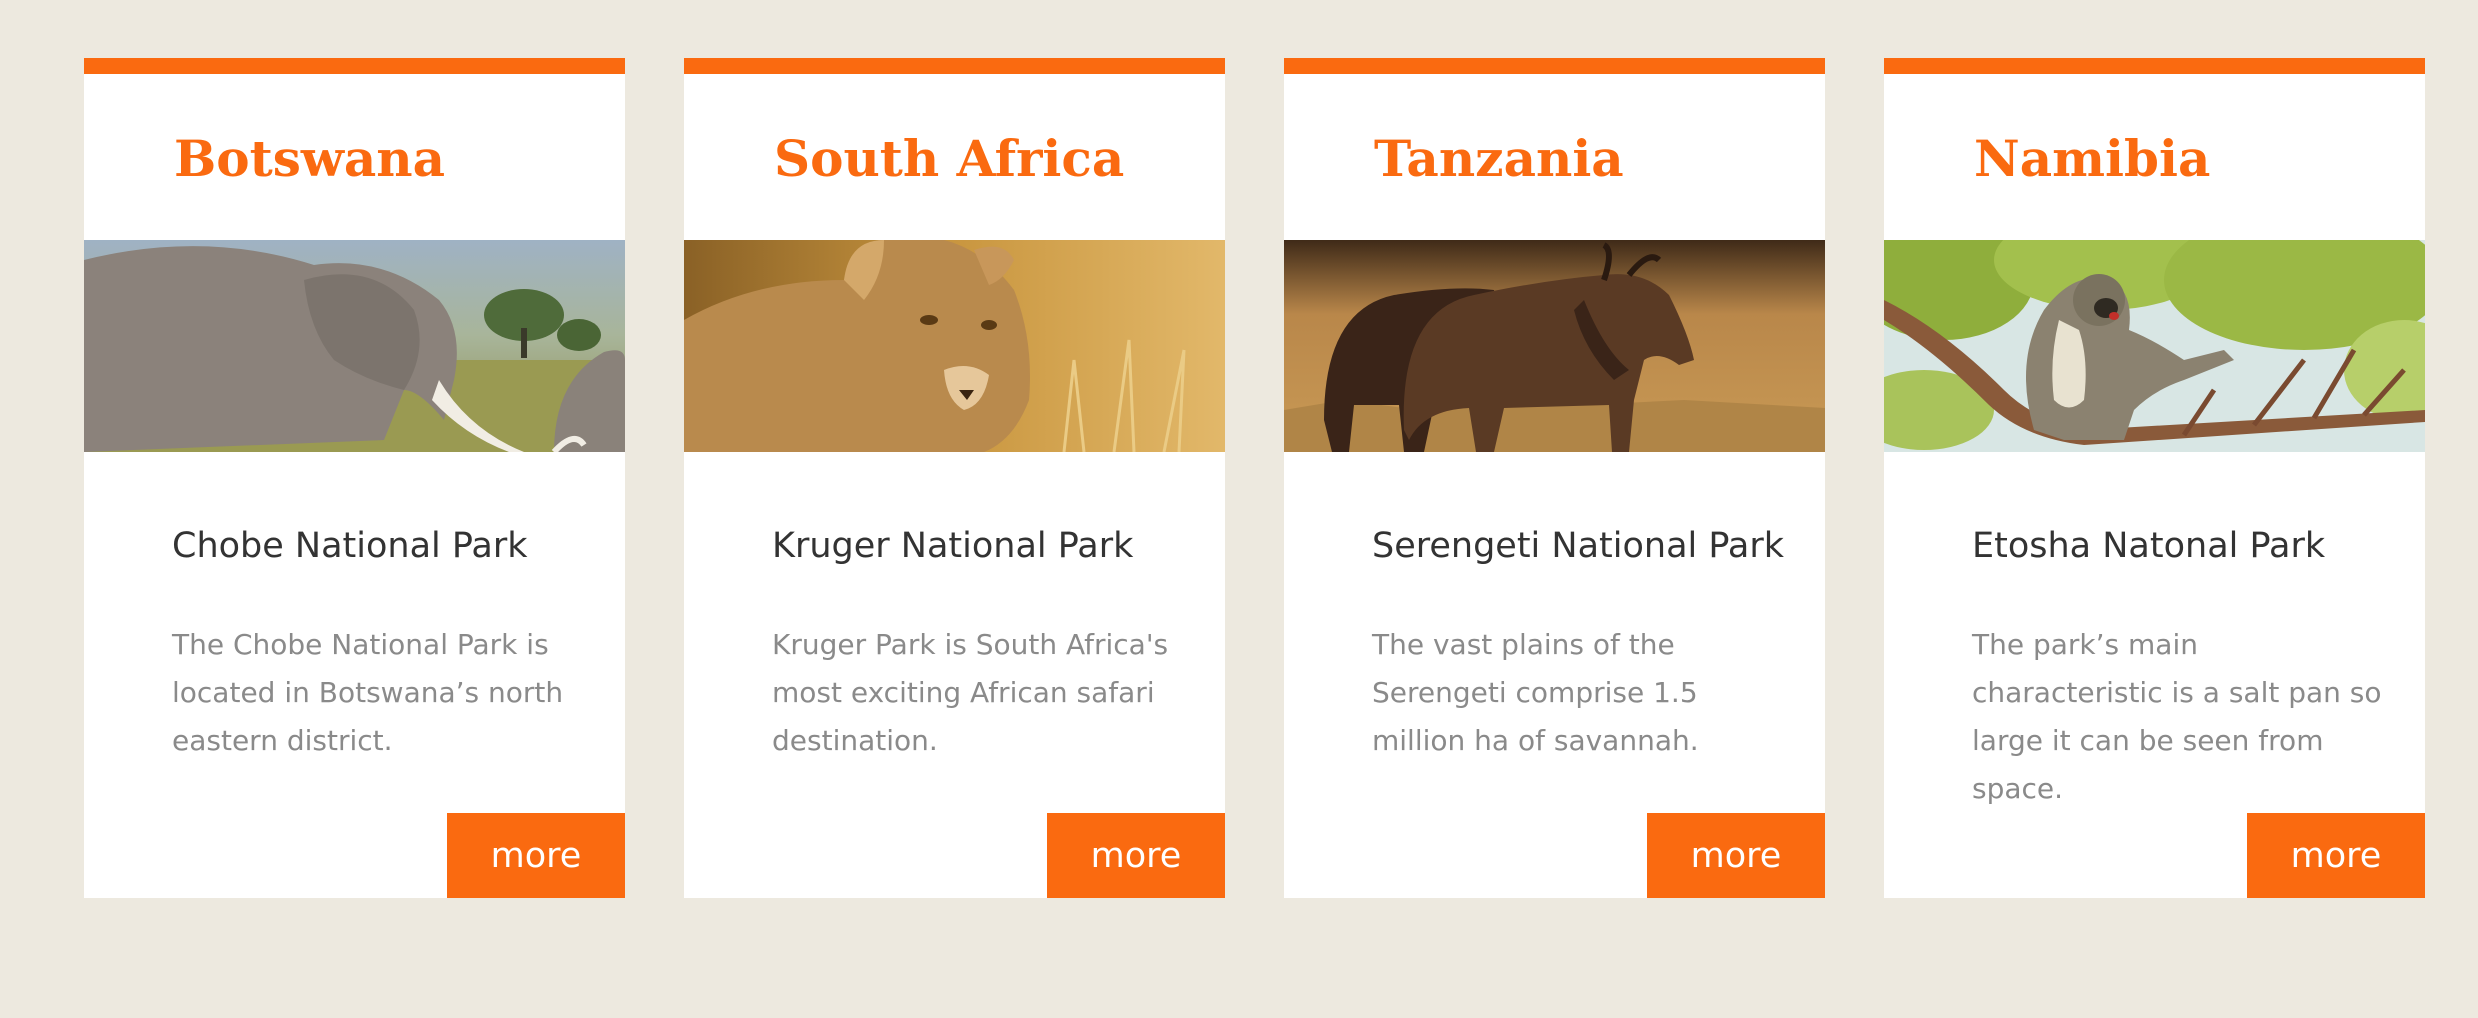  What do you see at coordinates (310, 158) in the screenshot?
I see `country-title: Botswana` at bounding box center [310, 158].